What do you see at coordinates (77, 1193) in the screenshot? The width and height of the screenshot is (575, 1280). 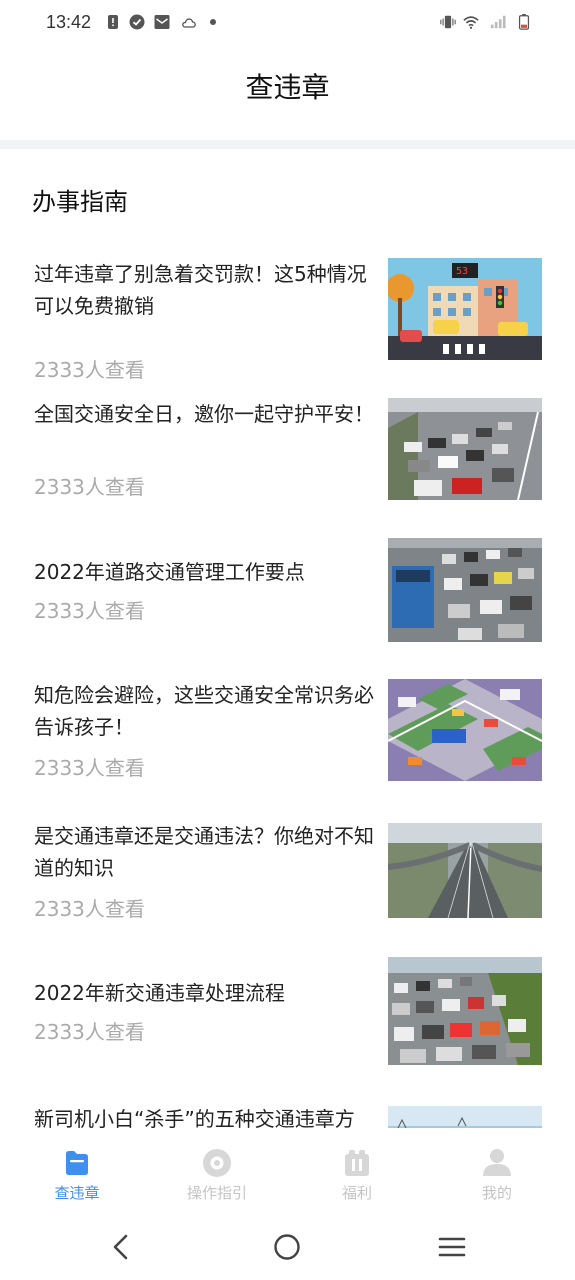 I see `tab-label: 查违章` at bounding box center [77, 1193].